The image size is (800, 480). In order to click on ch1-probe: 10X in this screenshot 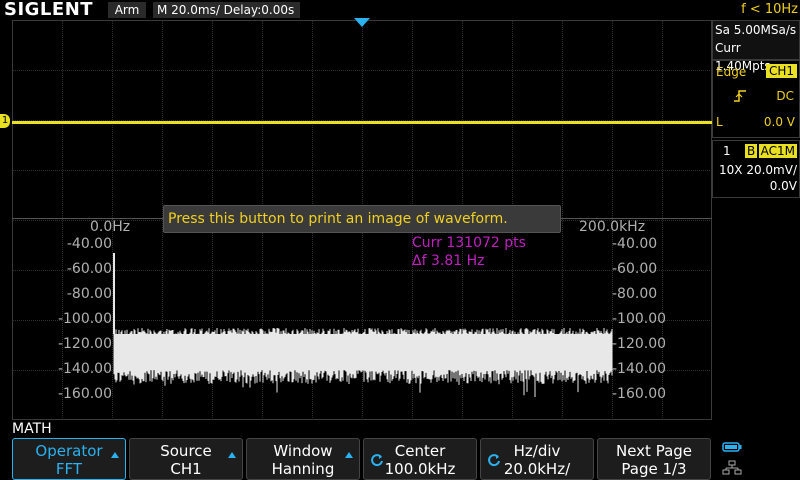, I will do `click(731, 170)`.